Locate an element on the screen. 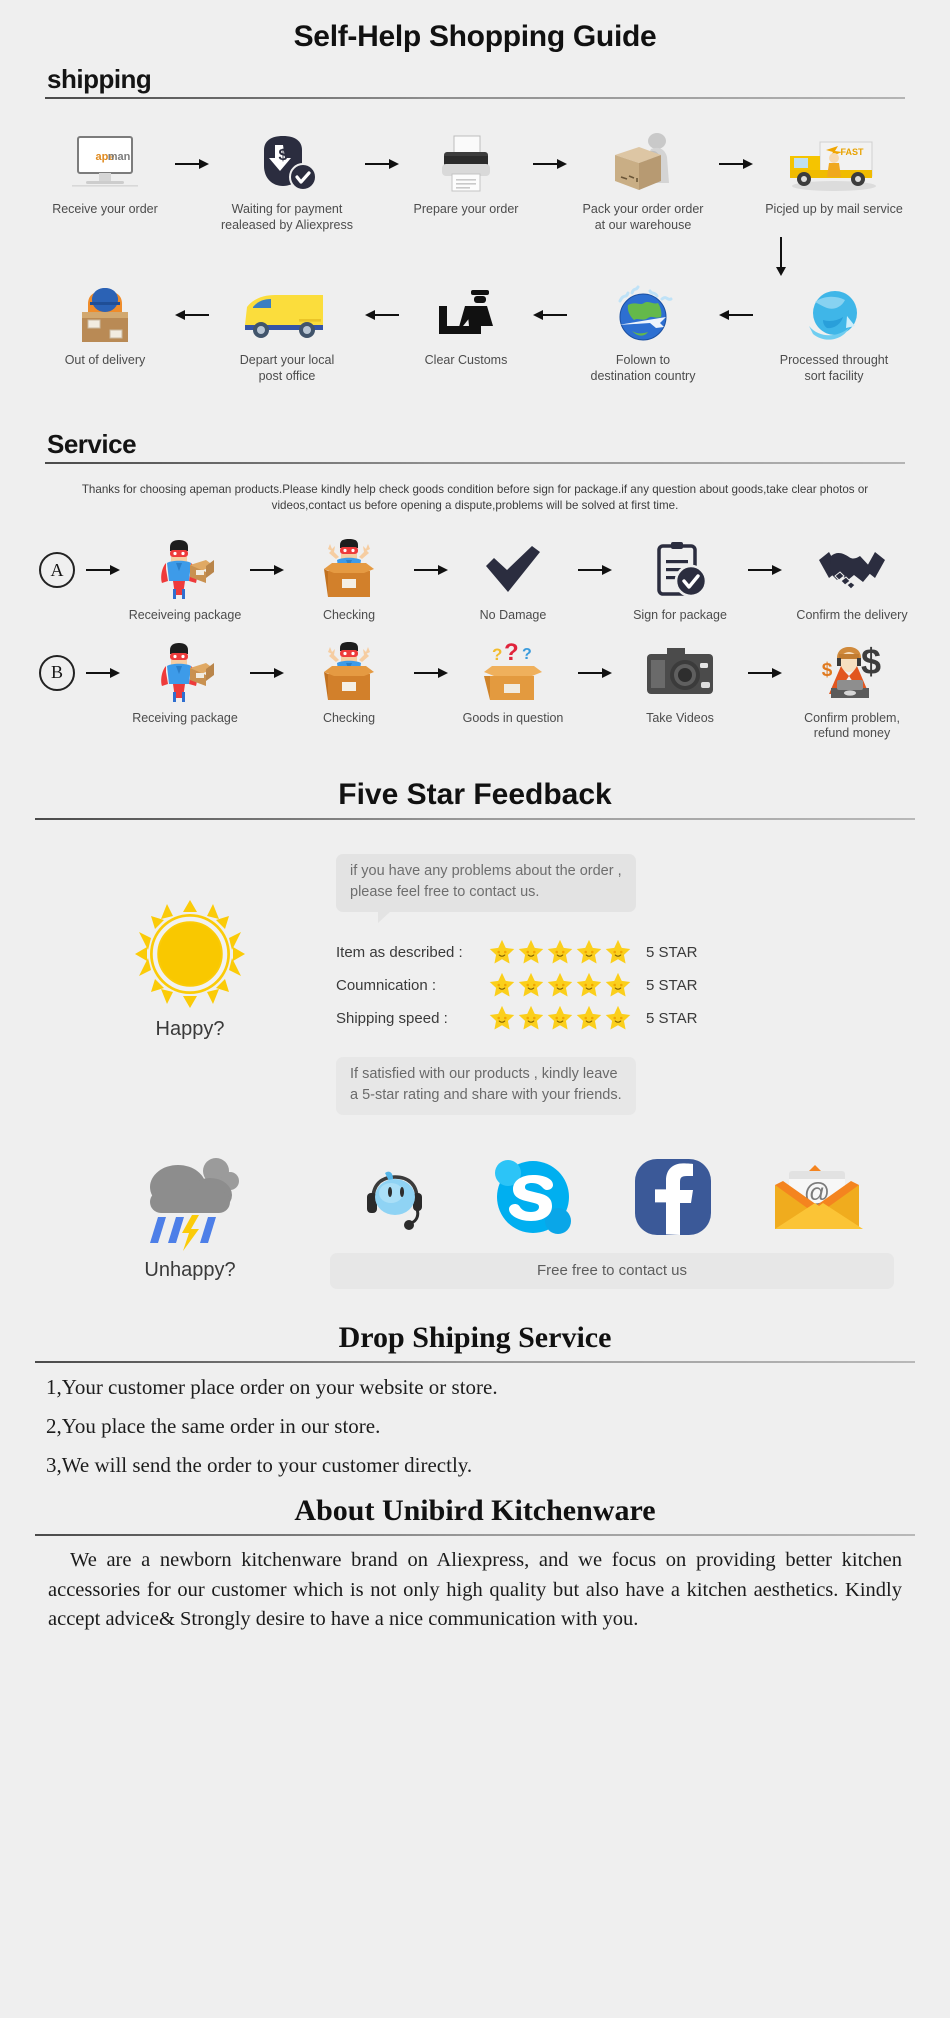 The image size is (950, 2018). social-icons-row: @ is located at coordinates (615, 1195).